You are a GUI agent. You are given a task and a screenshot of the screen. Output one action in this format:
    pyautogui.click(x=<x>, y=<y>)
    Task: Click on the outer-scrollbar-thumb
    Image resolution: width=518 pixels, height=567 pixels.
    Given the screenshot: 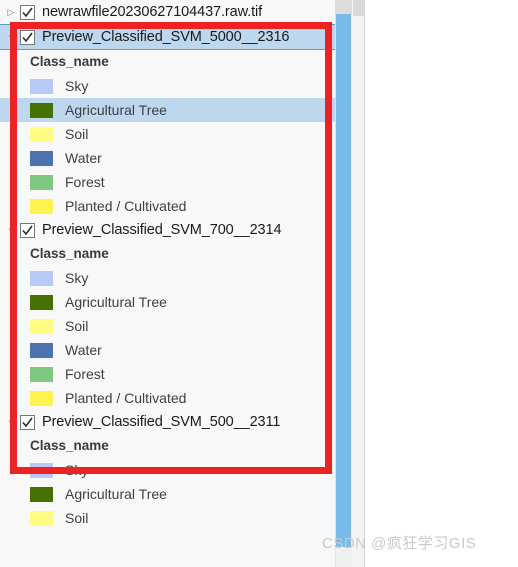 What is the action you would take?
    pyautogui.click(x=358, y=8)
    